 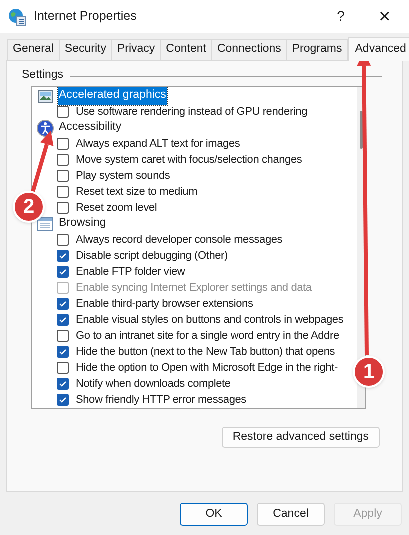 I want to click on window-icon, so click(x=45, y=224).